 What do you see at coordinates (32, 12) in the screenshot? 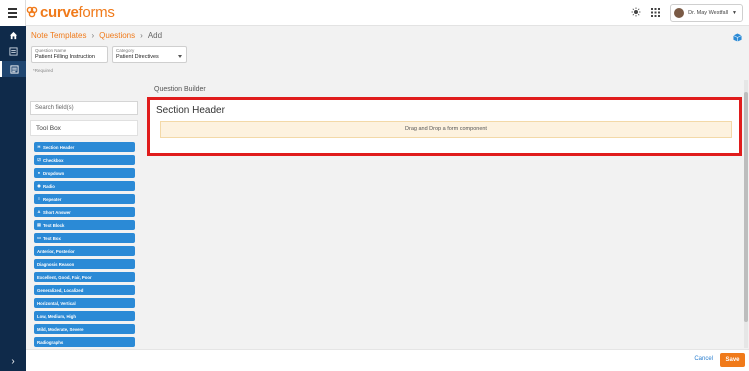
I see `logo-icon` at bounding box center [32, 12].